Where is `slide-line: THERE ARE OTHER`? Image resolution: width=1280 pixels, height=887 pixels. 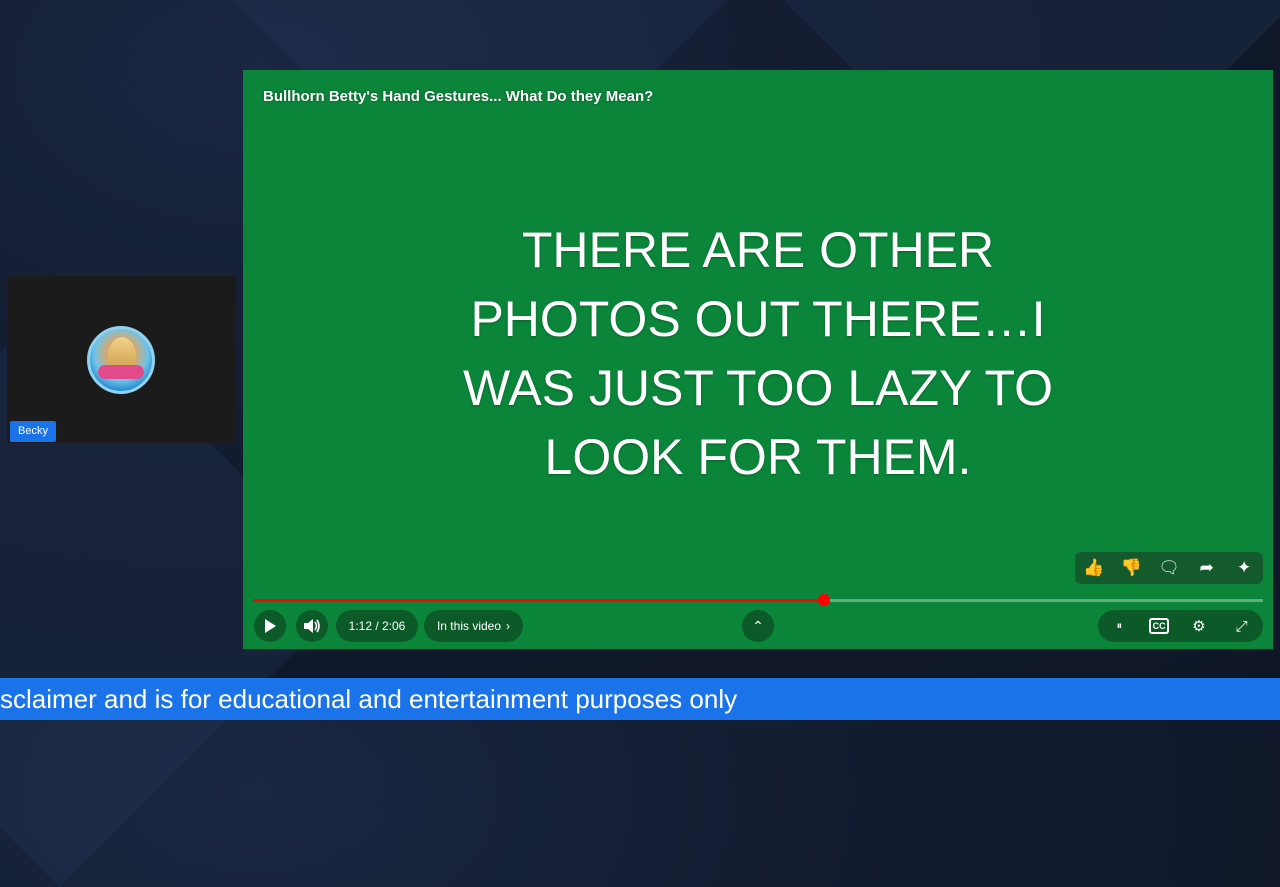 slide-line: THERE ARE OTHER is located at coordinates (758, 250).